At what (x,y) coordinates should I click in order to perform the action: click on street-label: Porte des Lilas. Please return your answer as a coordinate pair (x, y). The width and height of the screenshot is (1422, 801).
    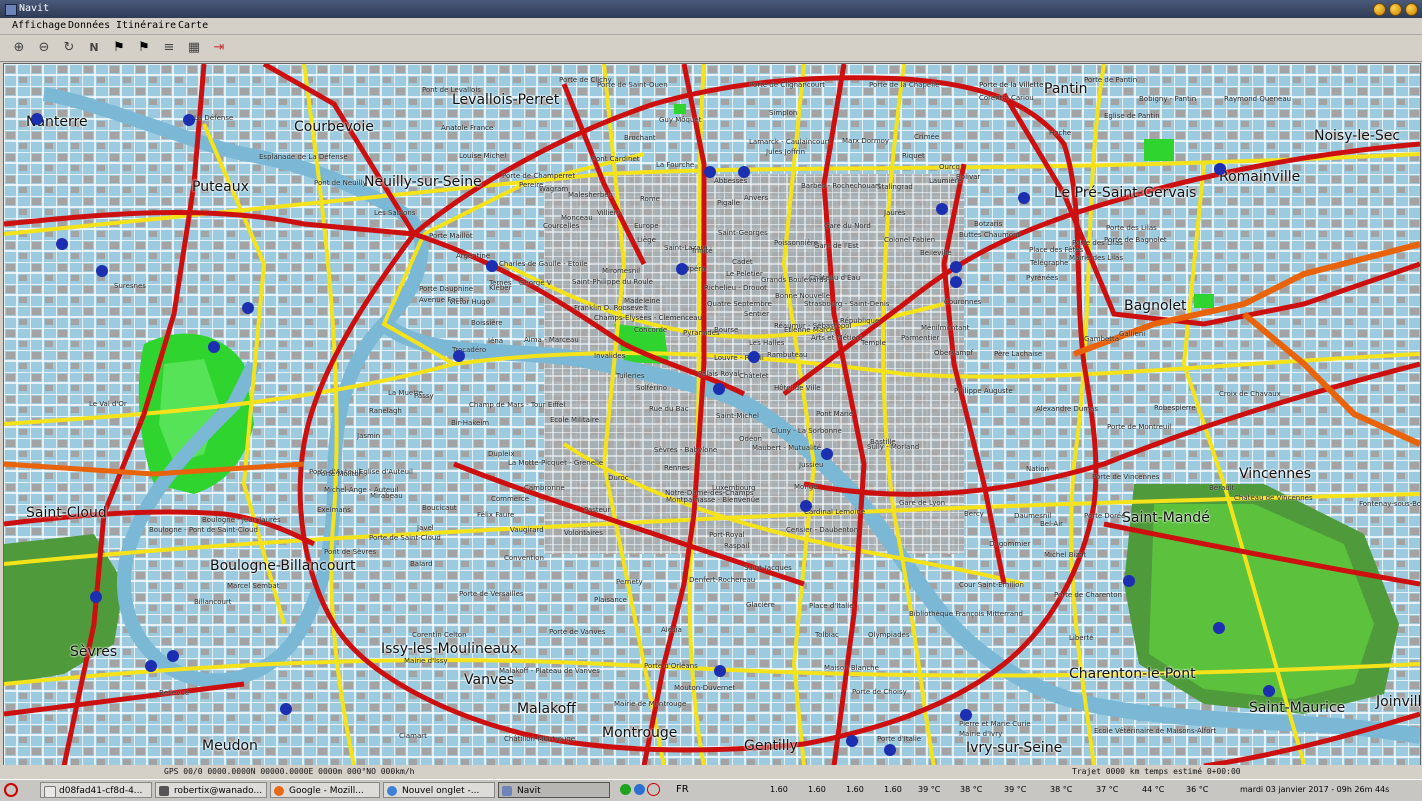
    Looking at the image, I should click on (1131, 228).